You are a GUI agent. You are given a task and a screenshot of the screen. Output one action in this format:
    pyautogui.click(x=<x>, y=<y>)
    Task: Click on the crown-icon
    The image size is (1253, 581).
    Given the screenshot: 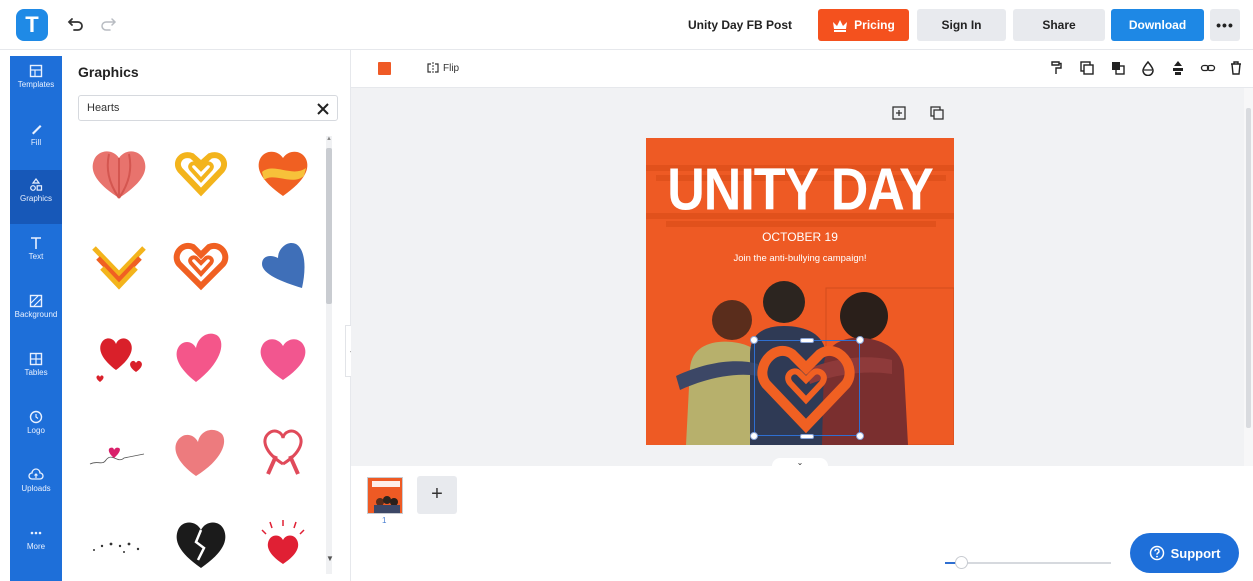 What is the action you would take?
    pyautogui.click(x=840, y=26)
    